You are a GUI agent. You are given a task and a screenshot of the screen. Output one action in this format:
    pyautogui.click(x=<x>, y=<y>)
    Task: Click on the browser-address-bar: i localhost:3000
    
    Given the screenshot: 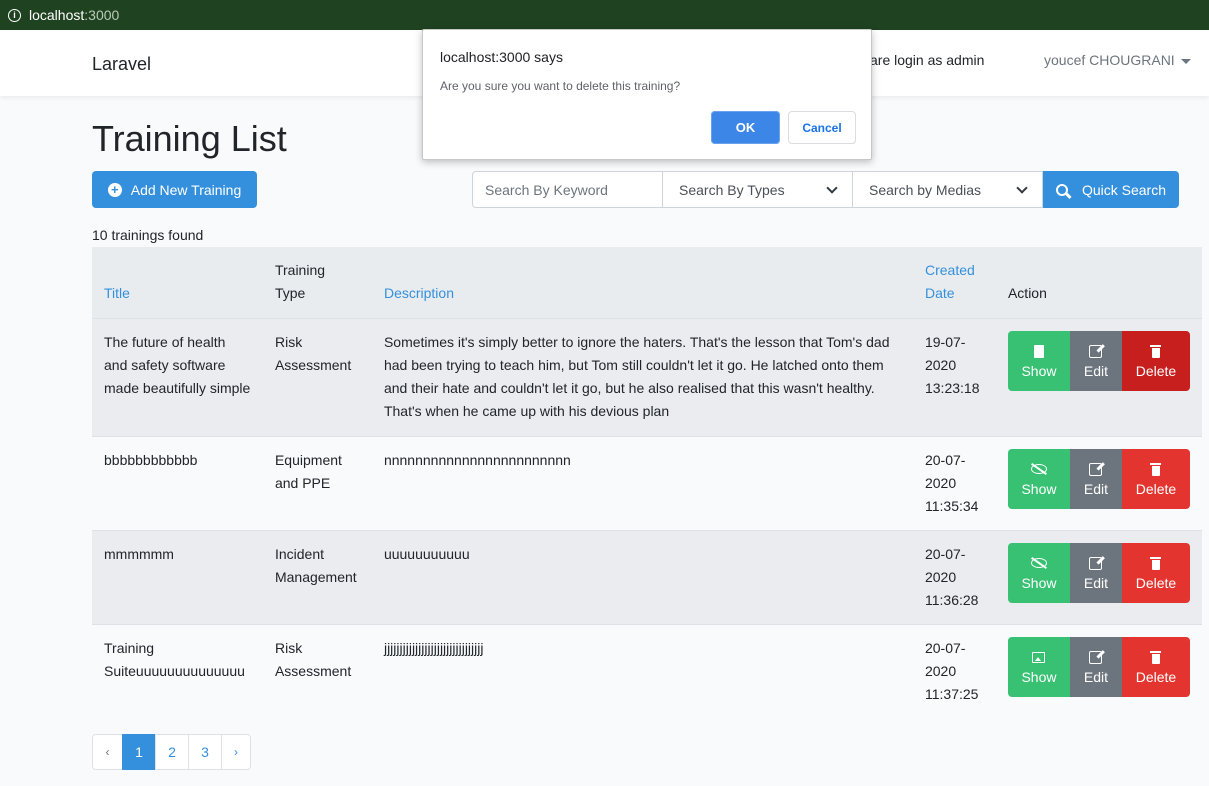 What is the action you would take?
    pyautogui.click(x=604, y=15)
    